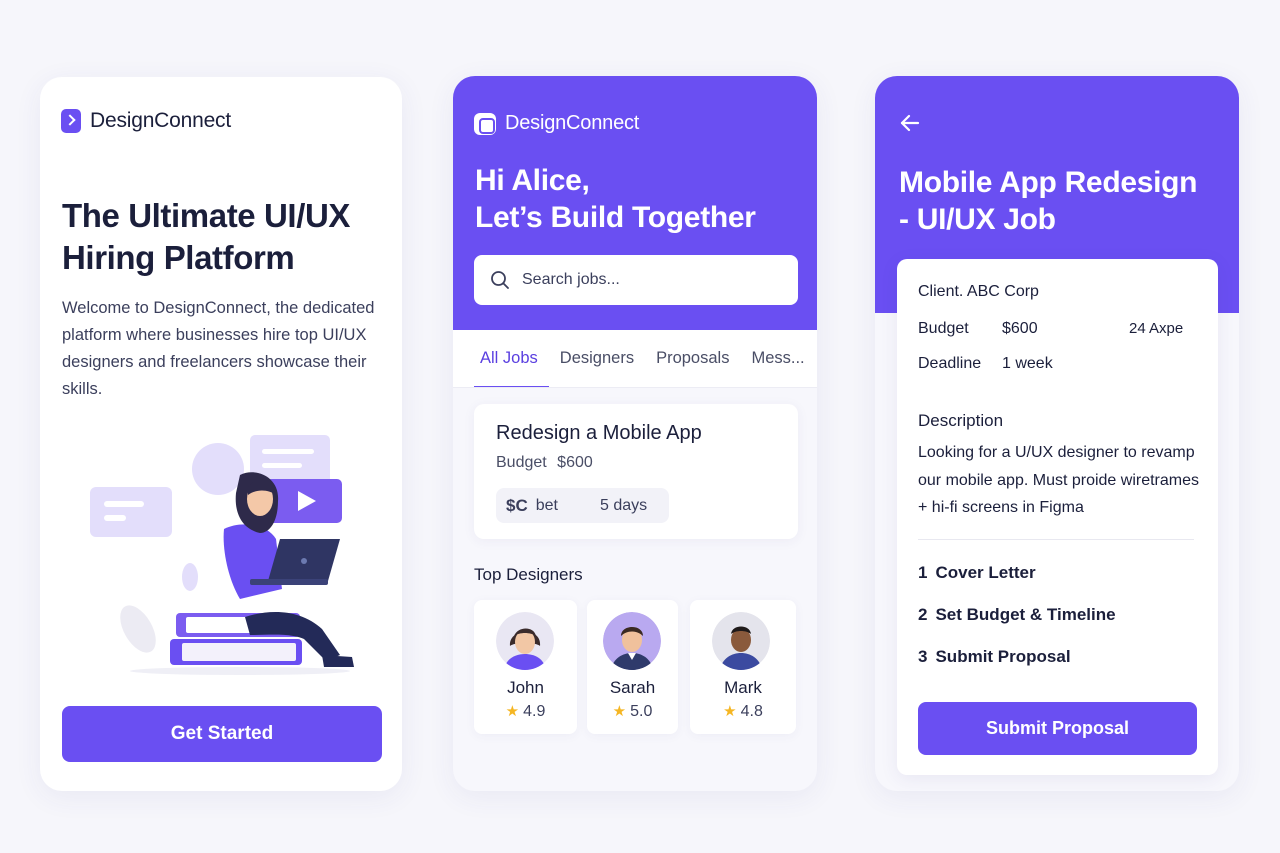 This screenshot has width=1280, height=853. Describe the element at coordinates (692, 358) in the screenshot. I see `tab-proposals: Proposals` at that location.